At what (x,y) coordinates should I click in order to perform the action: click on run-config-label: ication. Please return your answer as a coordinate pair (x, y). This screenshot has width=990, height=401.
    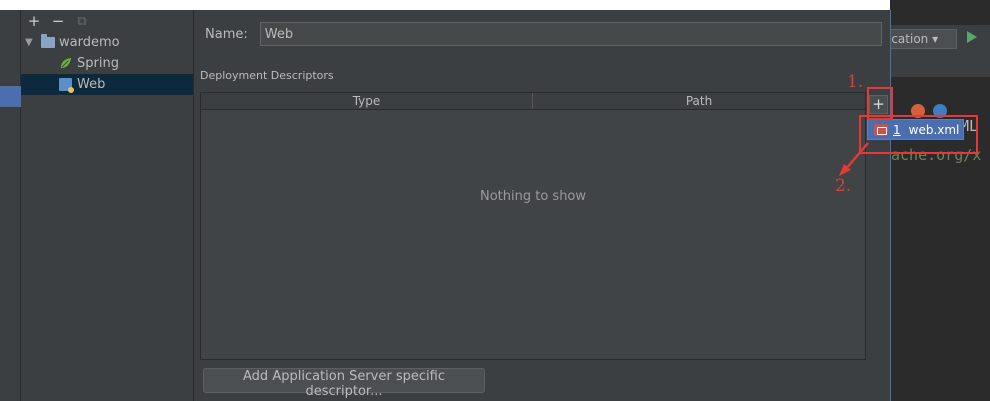
    Looking at the image, I should click on (910, 39).